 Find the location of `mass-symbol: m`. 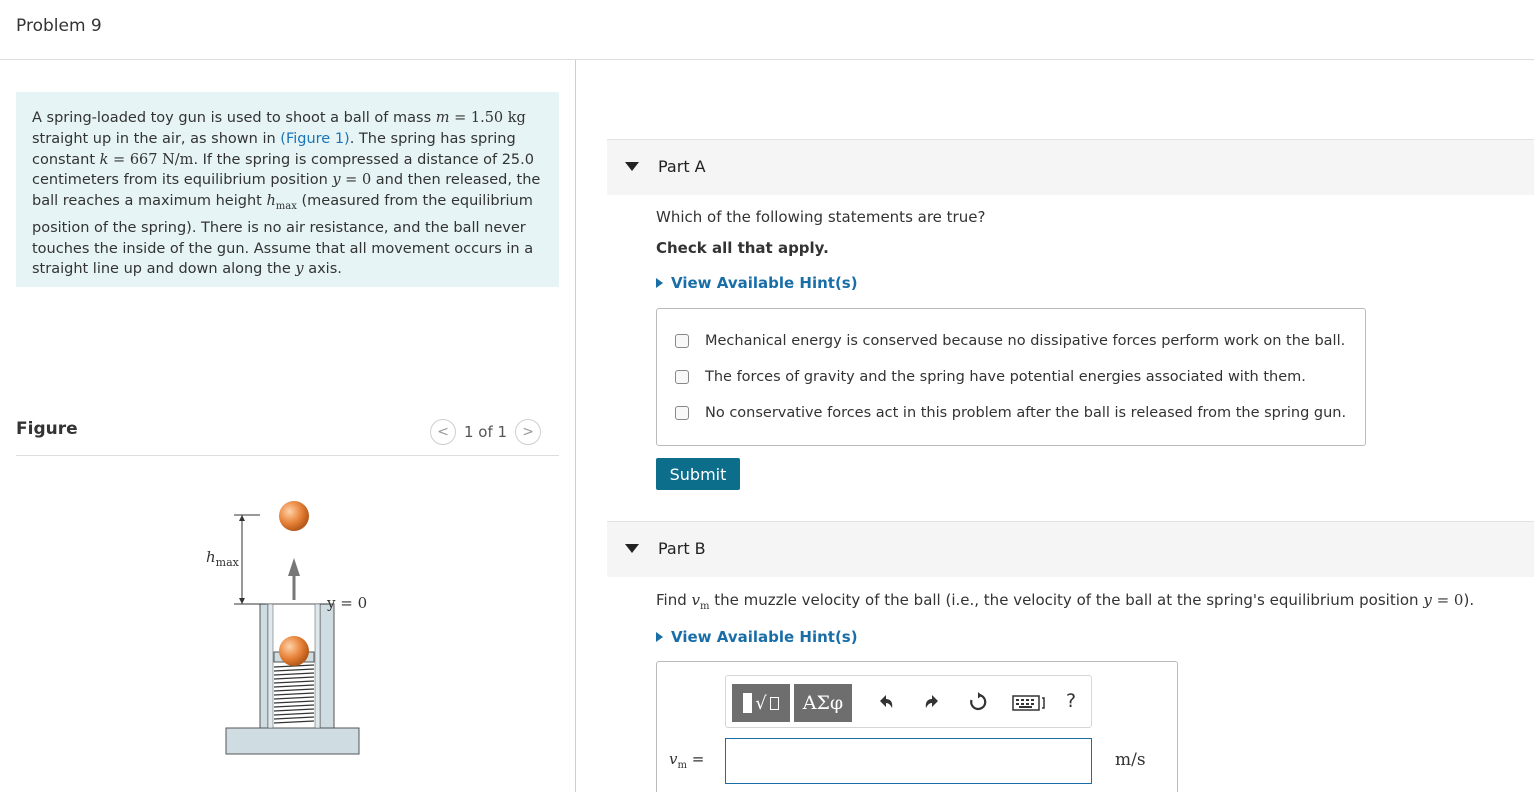

mass-symbol: m is located at coordinates (442, 118).